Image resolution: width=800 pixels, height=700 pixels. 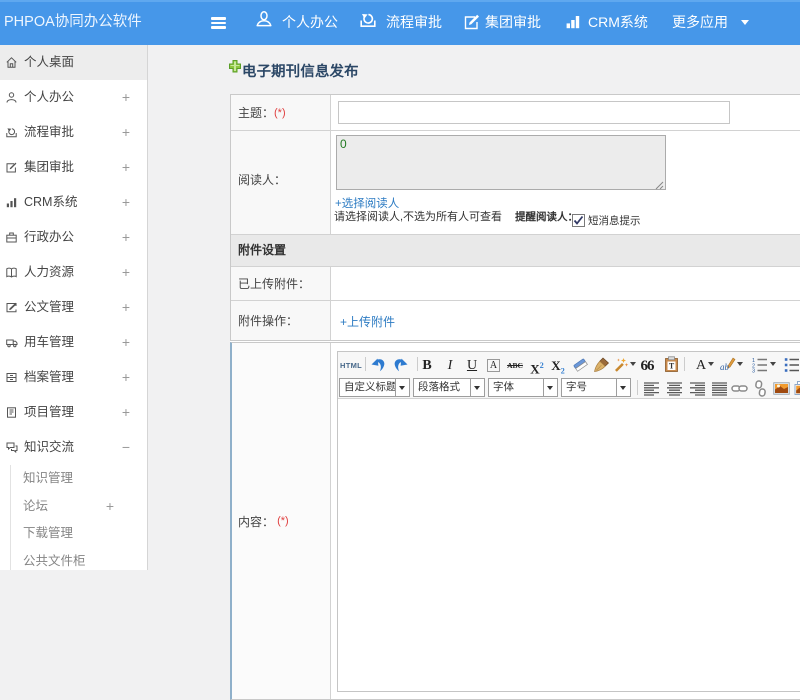 What do you see at coordinates (672, 366) in the screenshot?
I see `svg-text: T` at bounding box center [672, 366].